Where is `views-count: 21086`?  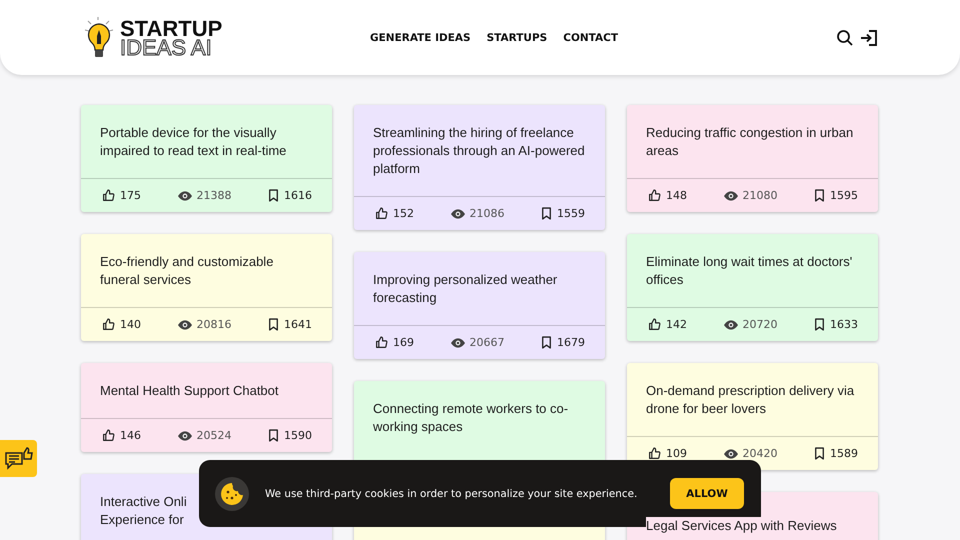
views-count: 21086 is located at coordinates (487, 213).